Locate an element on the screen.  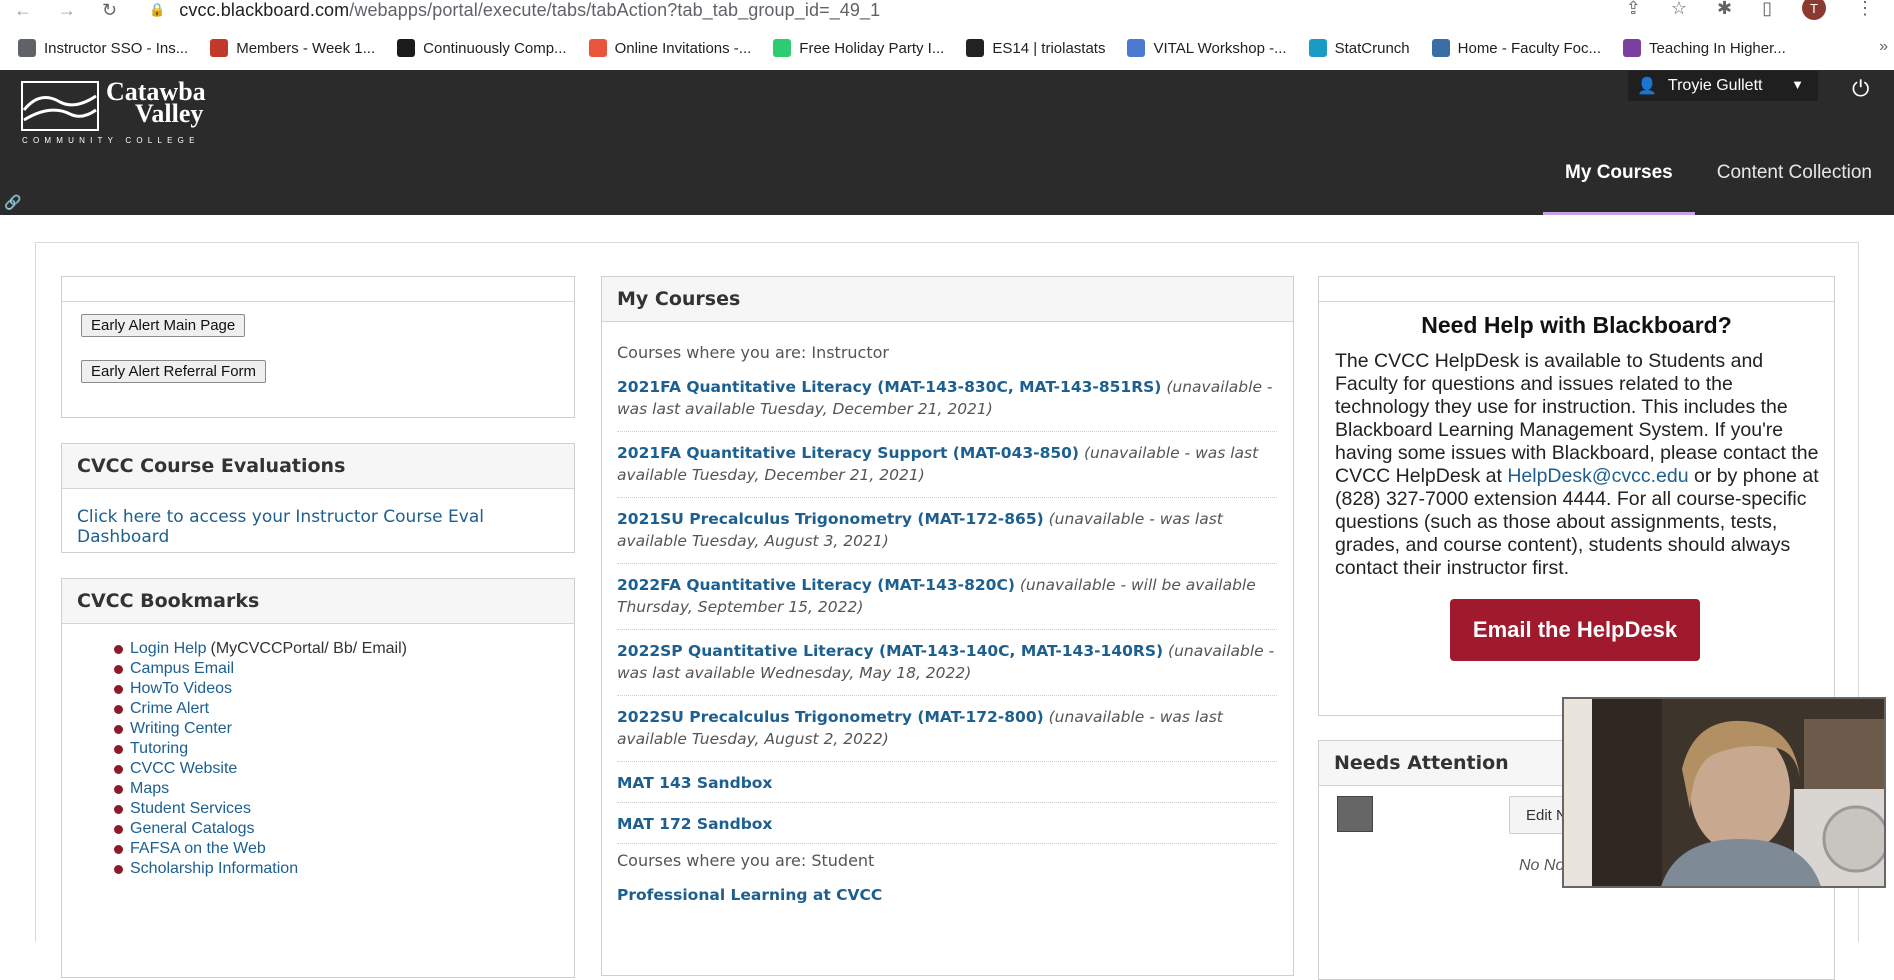
bookmark-link-item: Tutoring is located at coordinates (260, 749).